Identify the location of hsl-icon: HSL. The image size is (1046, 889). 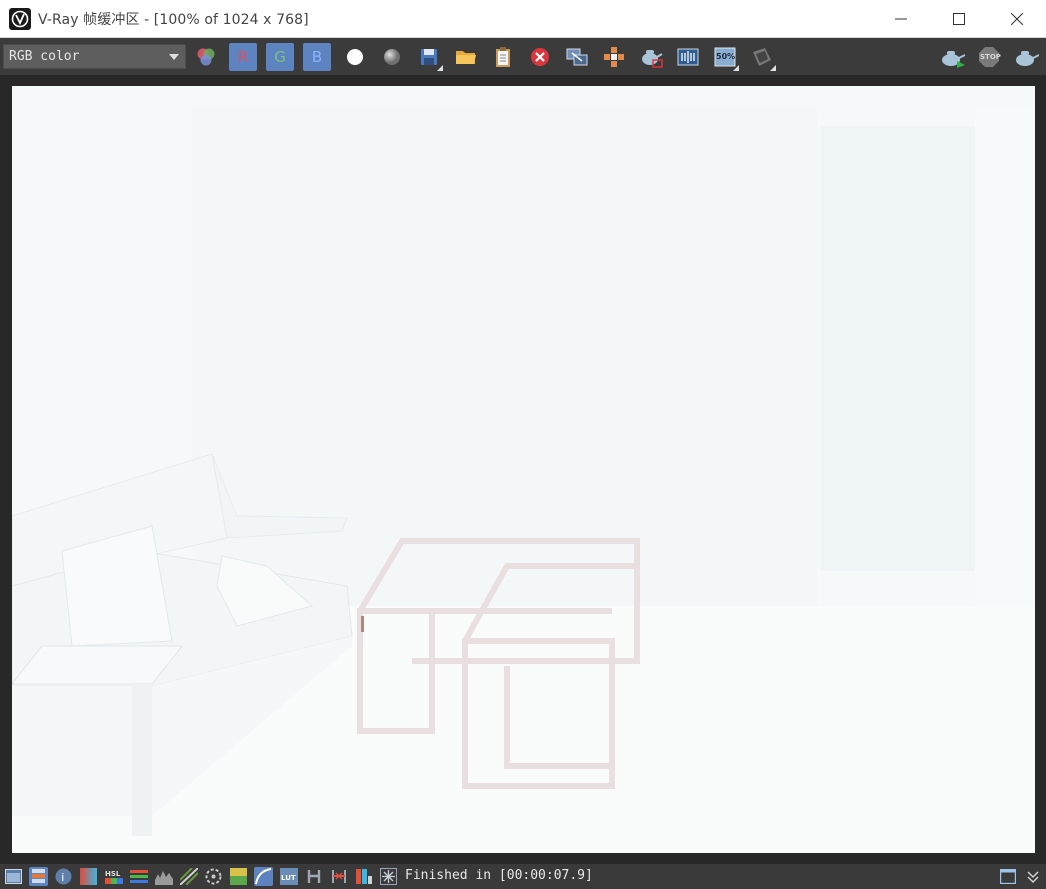
(113, 876).